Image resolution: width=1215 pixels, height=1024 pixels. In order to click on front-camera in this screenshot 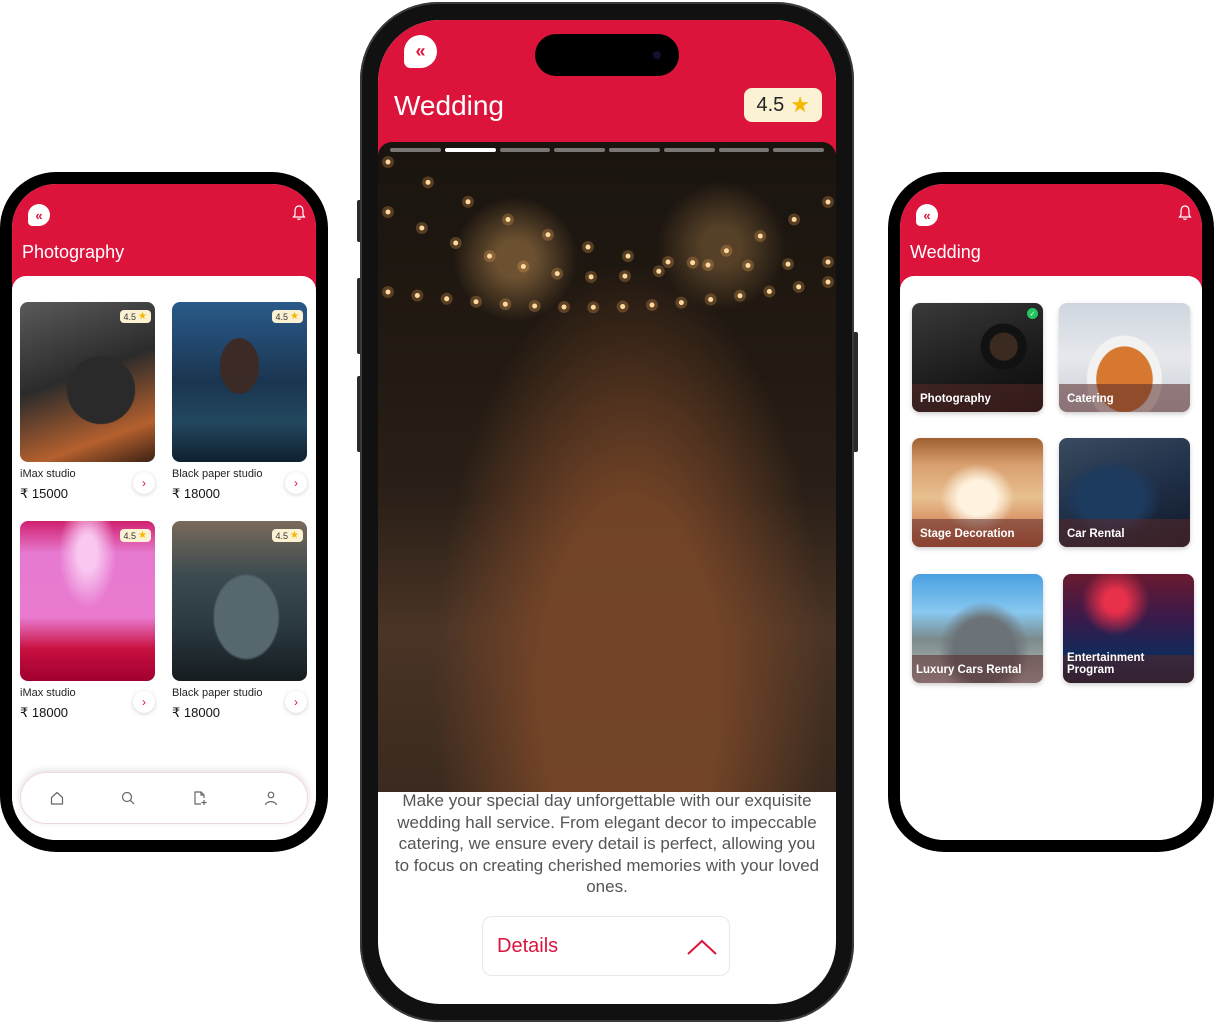, I will do `click(657, 55)`.